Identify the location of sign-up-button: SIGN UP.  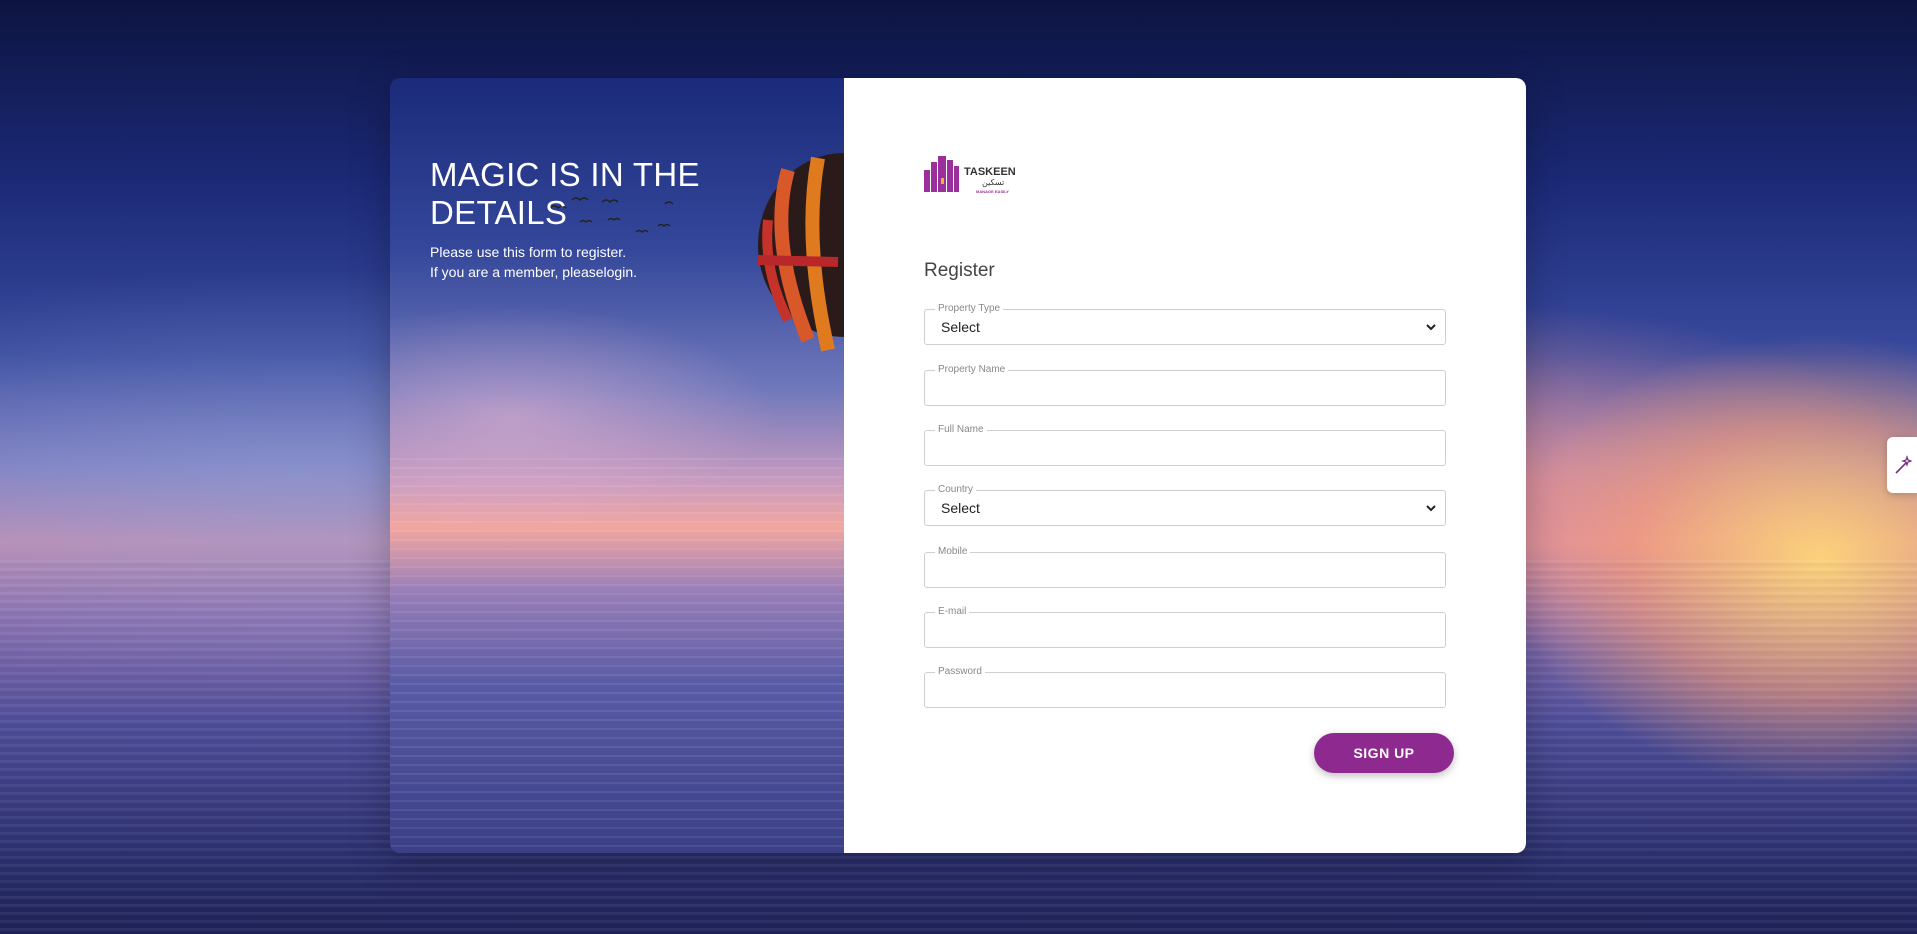
(1384, 753).